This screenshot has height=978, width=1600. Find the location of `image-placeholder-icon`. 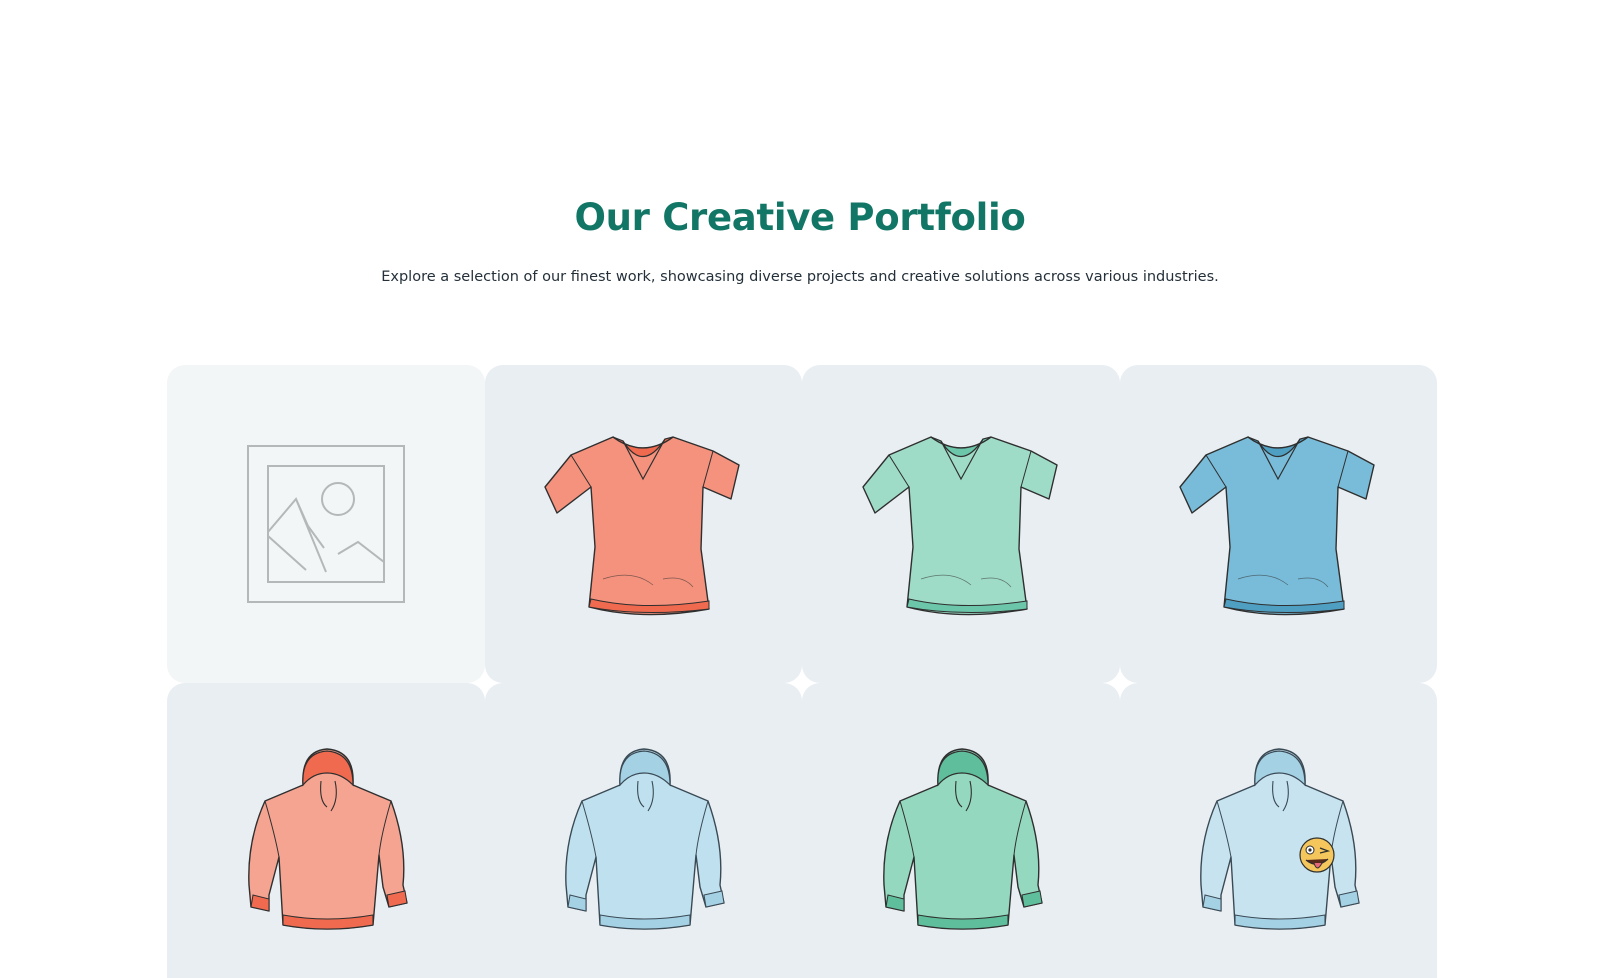

image-placeholder-icon is located at coordinates (326, 524).